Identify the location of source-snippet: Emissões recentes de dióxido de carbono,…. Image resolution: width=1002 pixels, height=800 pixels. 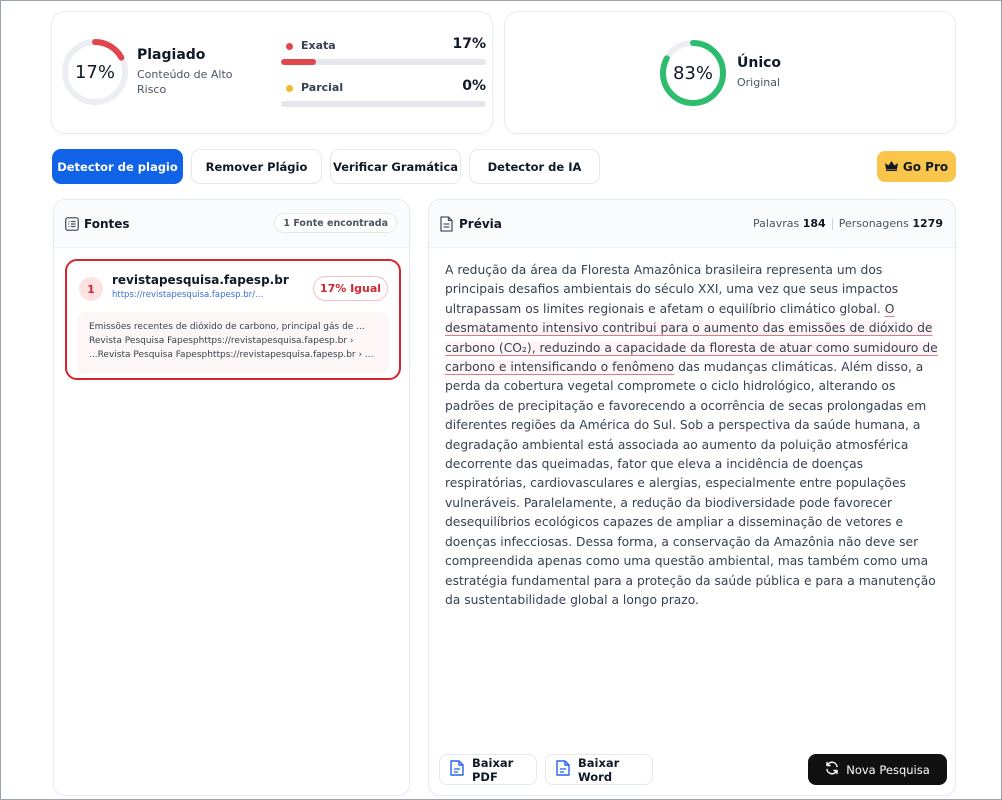
(233, 343).